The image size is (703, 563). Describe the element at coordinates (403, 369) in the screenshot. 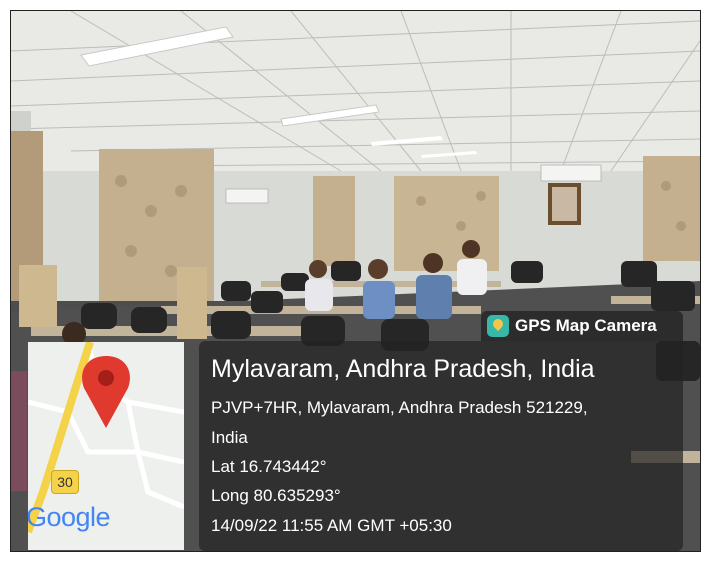

I see `location-title: Mylavaram, Andhra Pradesh, India` at that location.